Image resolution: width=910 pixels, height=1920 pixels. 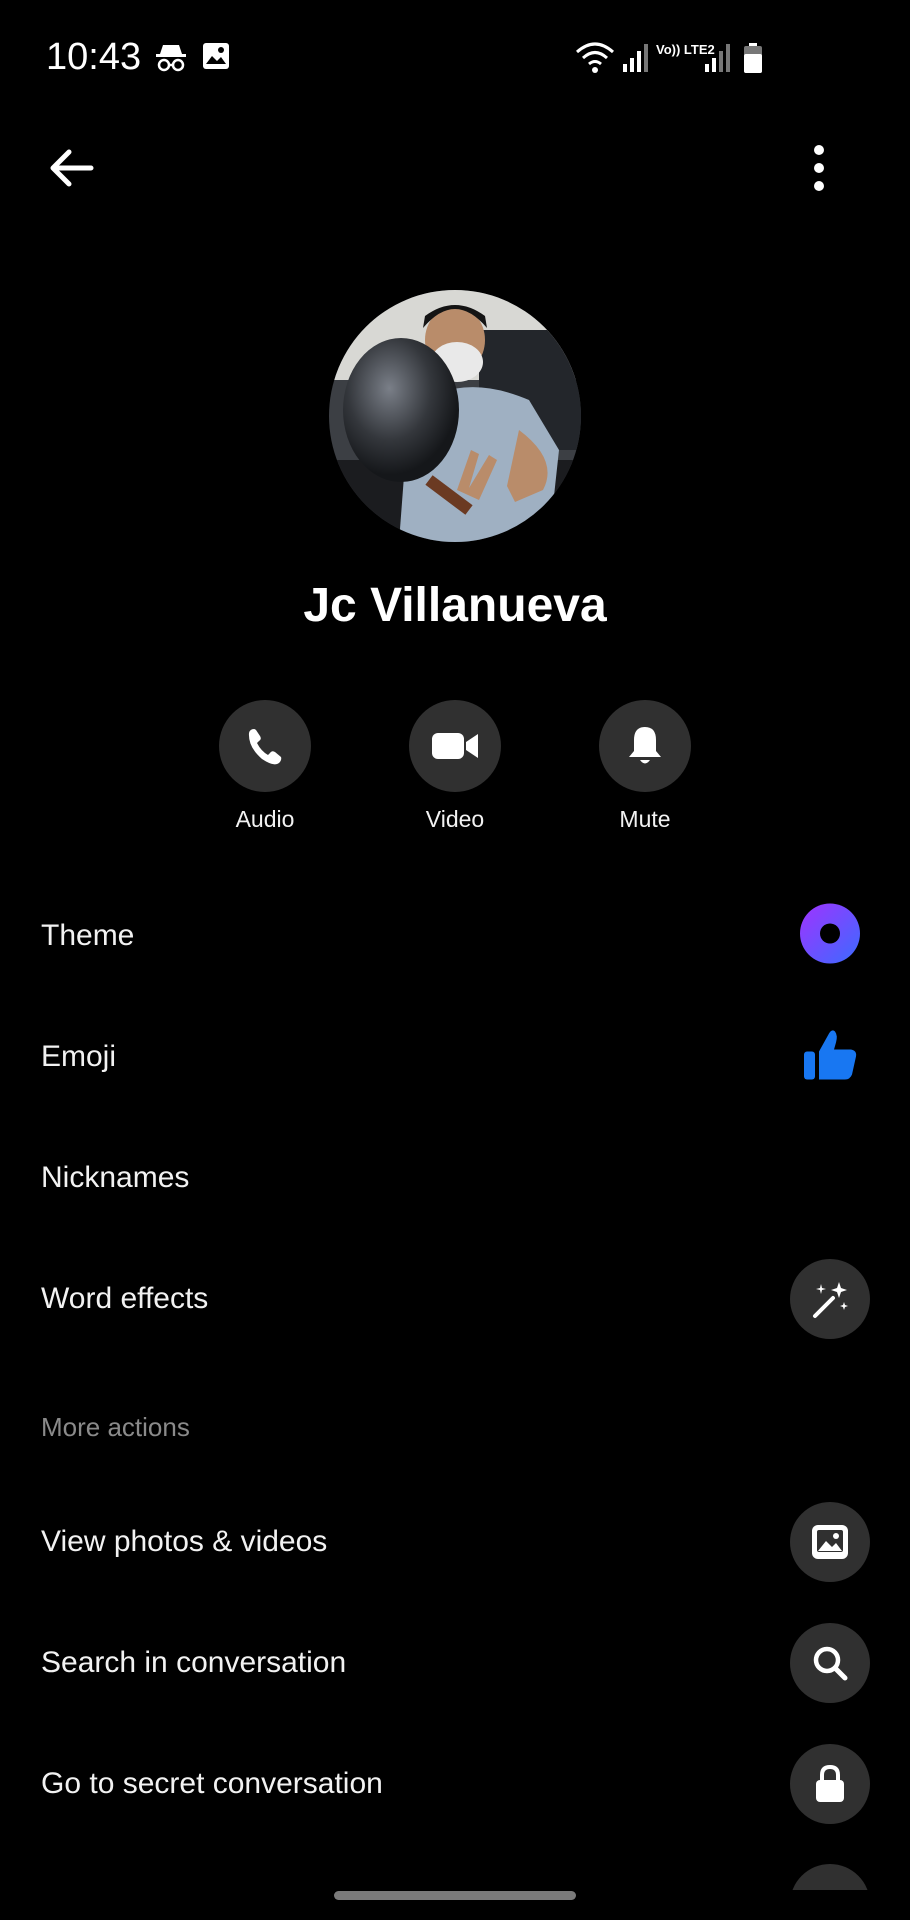 I want to click on search-conversation-label: Search in conversation, so click(x=194, y=1662).